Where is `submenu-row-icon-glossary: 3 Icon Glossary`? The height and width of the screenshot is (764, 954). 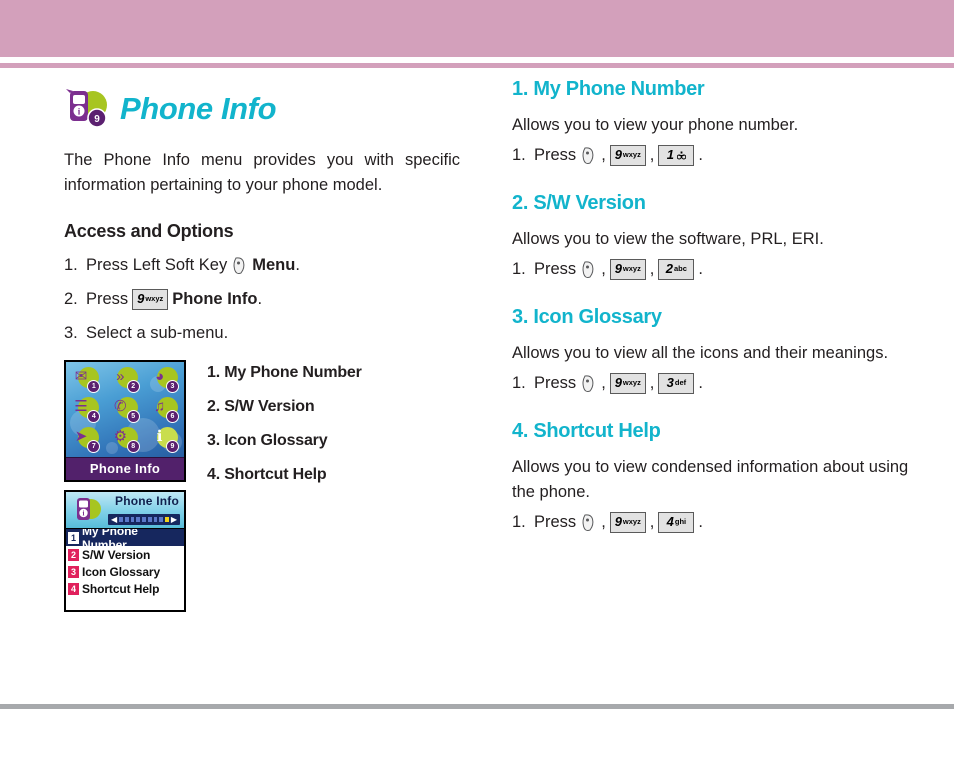
submenu-row-icon-glossary: 3 Icon Glossary is located at coordinates (125, 571).